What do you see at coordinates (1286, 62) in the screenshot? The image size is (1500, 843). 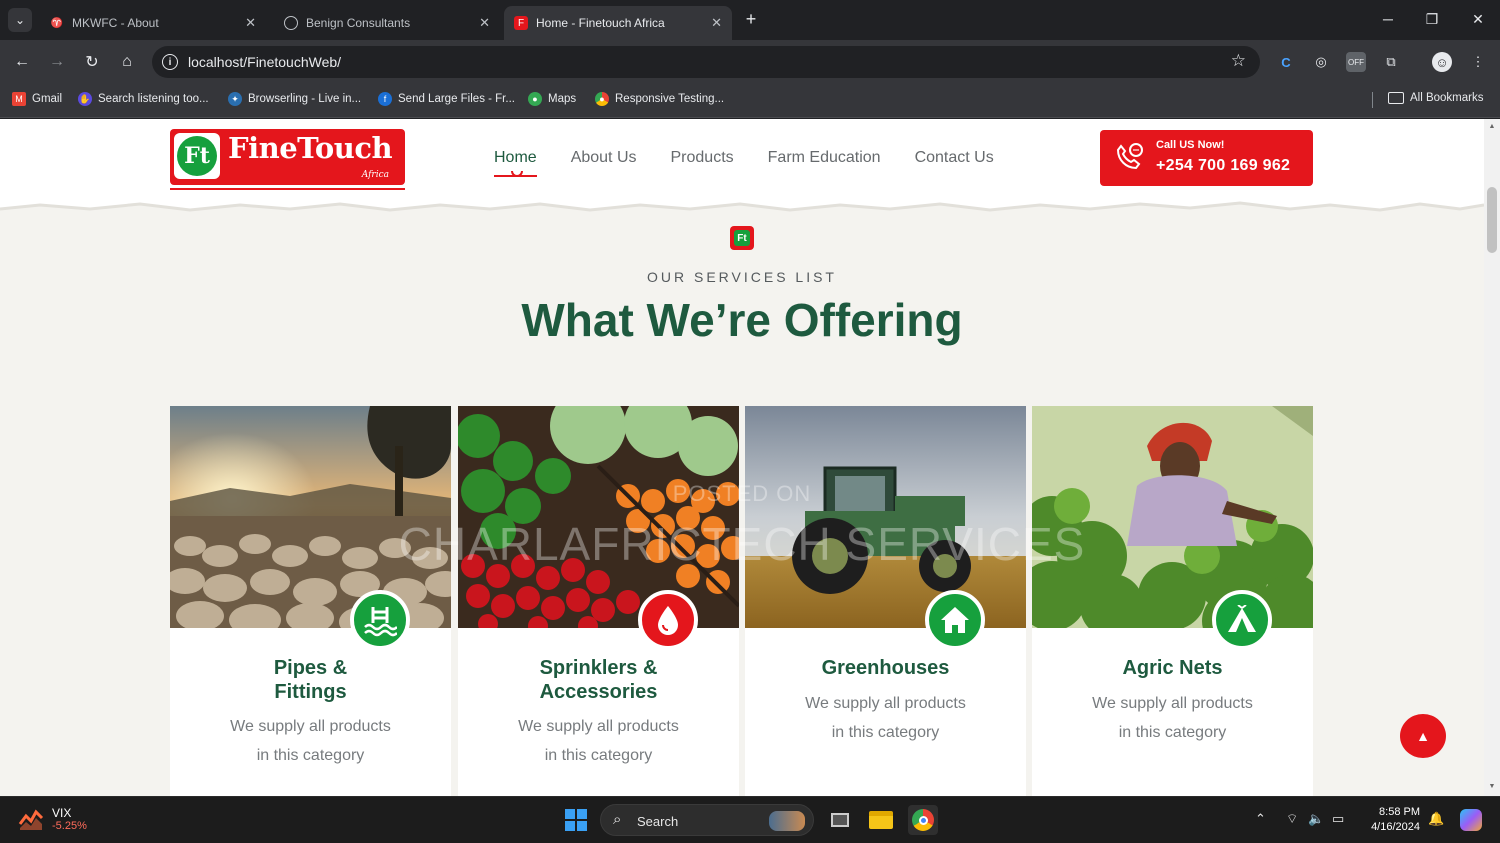 I see `extension-c-icon: C` at bounding box center [1286, 62].